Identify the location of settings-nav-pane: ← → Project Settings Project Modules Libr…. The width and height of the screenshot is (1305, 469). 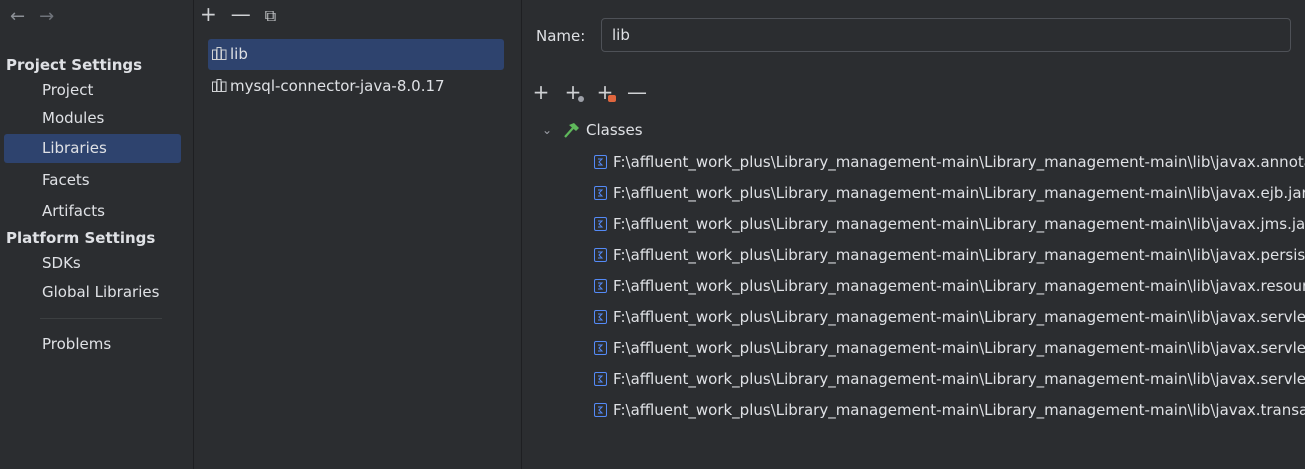
(97, 234).